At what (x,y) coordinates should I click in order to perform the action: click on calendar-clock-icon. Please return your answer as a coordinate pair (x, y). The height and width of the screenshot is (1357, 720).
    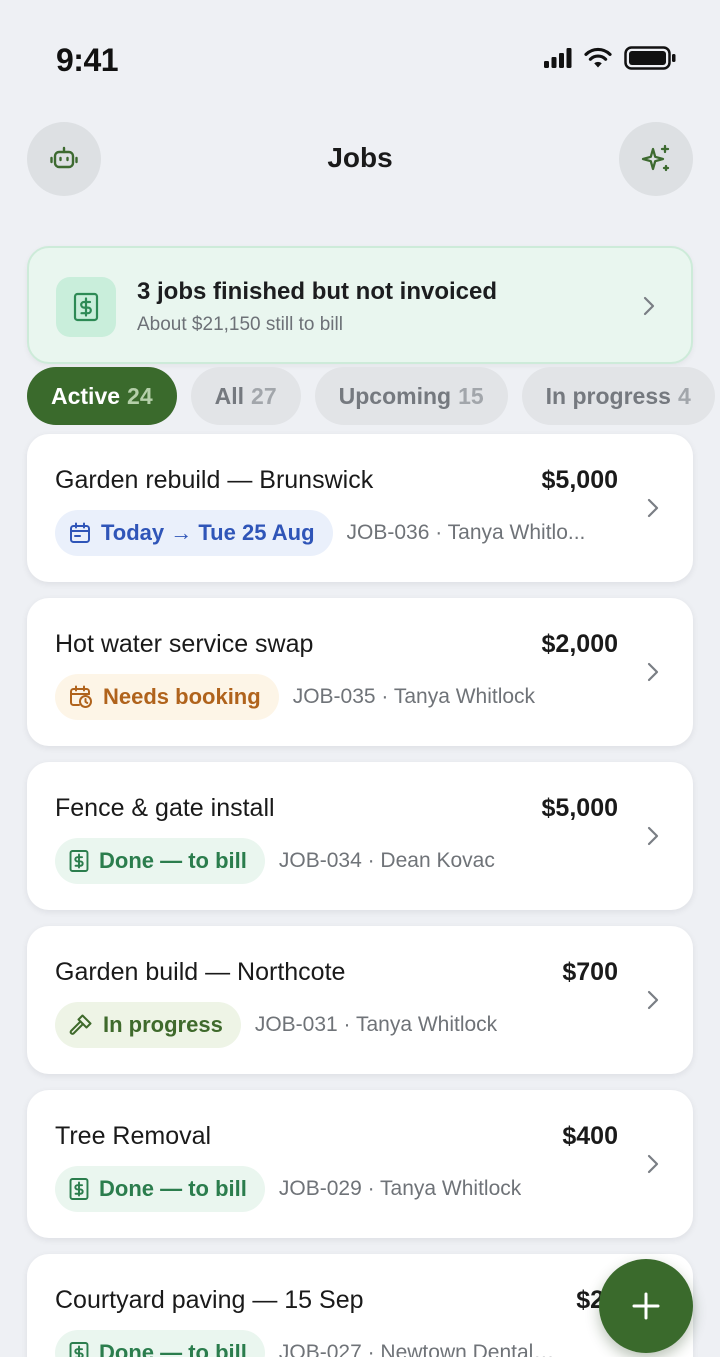
    Looking at the image, I should click on (81, 696).